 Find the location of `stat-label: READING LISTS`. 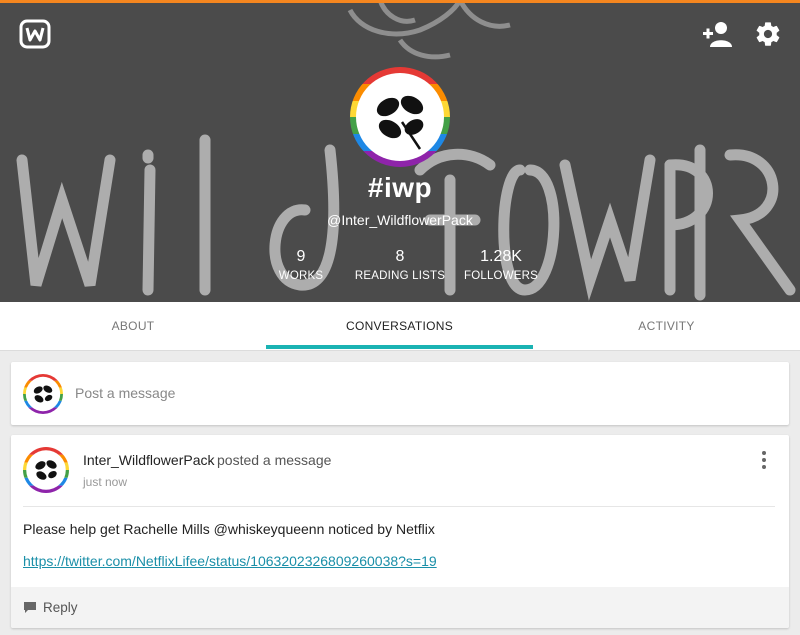

stat-label: READING LISTS is located at coordinates (400, 276).